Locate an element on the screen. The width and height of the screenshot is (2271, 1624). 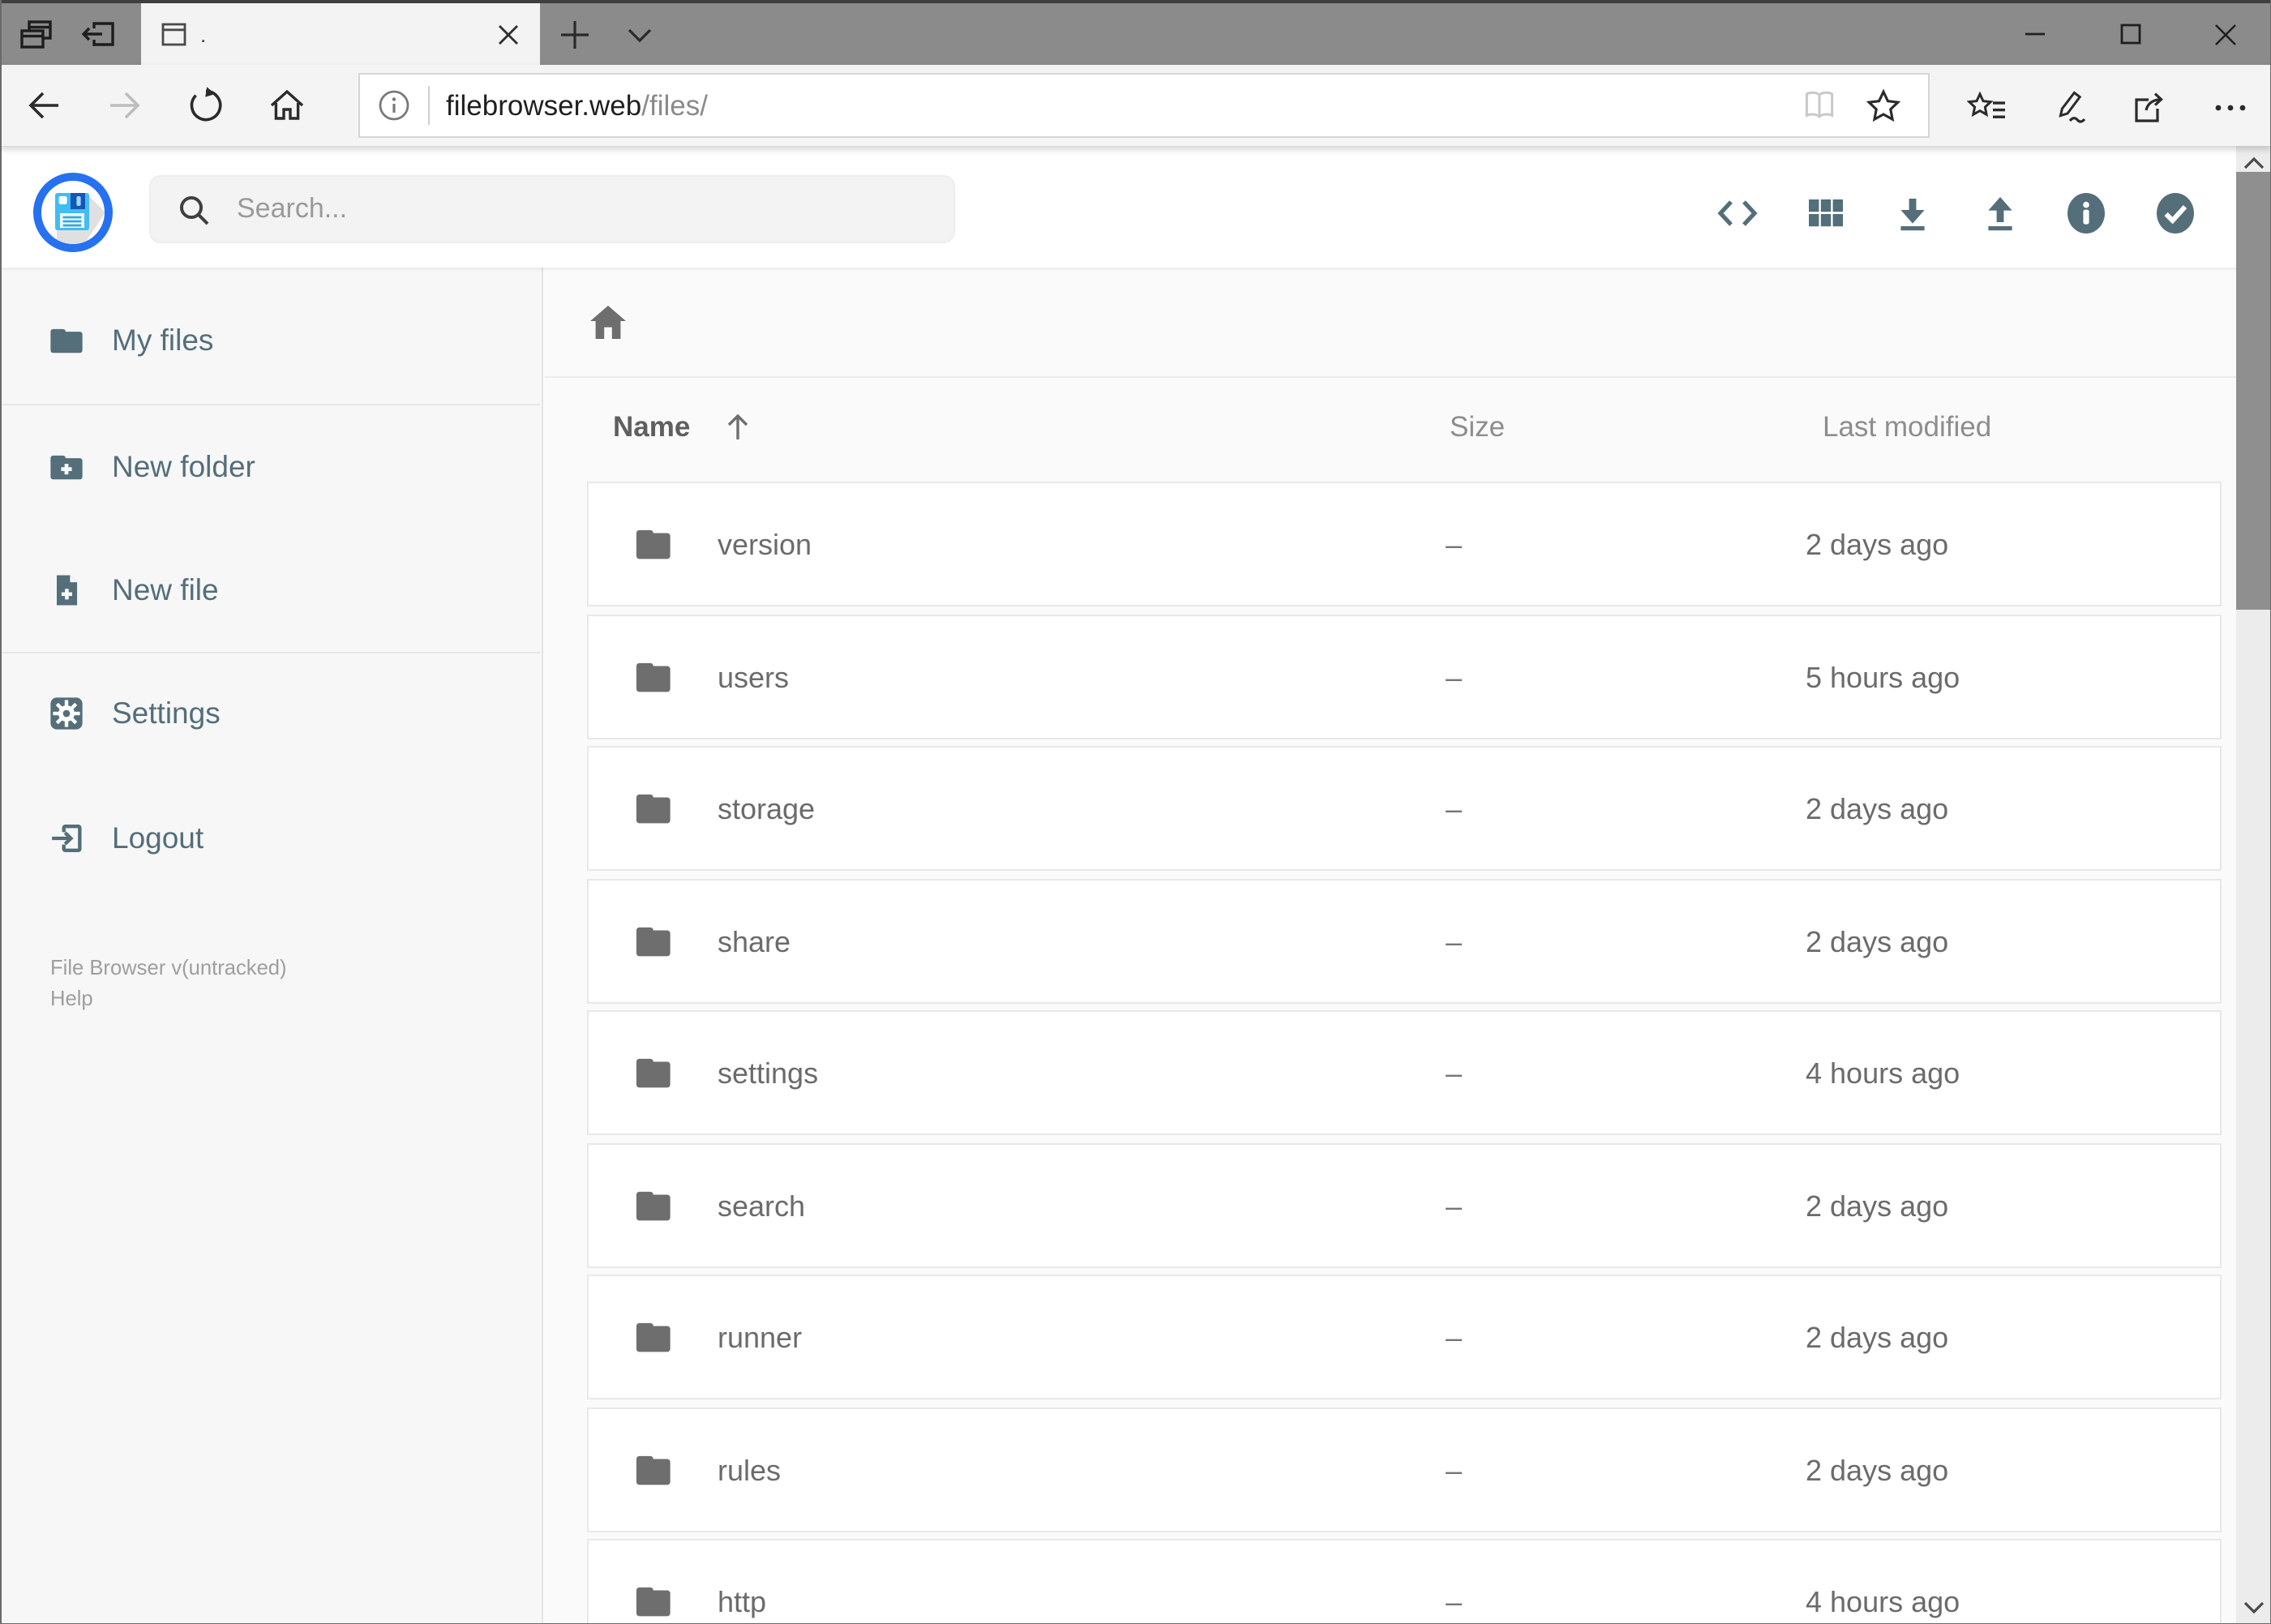
sidebar-item-new-file: New file is located at coordinates (270, 590).